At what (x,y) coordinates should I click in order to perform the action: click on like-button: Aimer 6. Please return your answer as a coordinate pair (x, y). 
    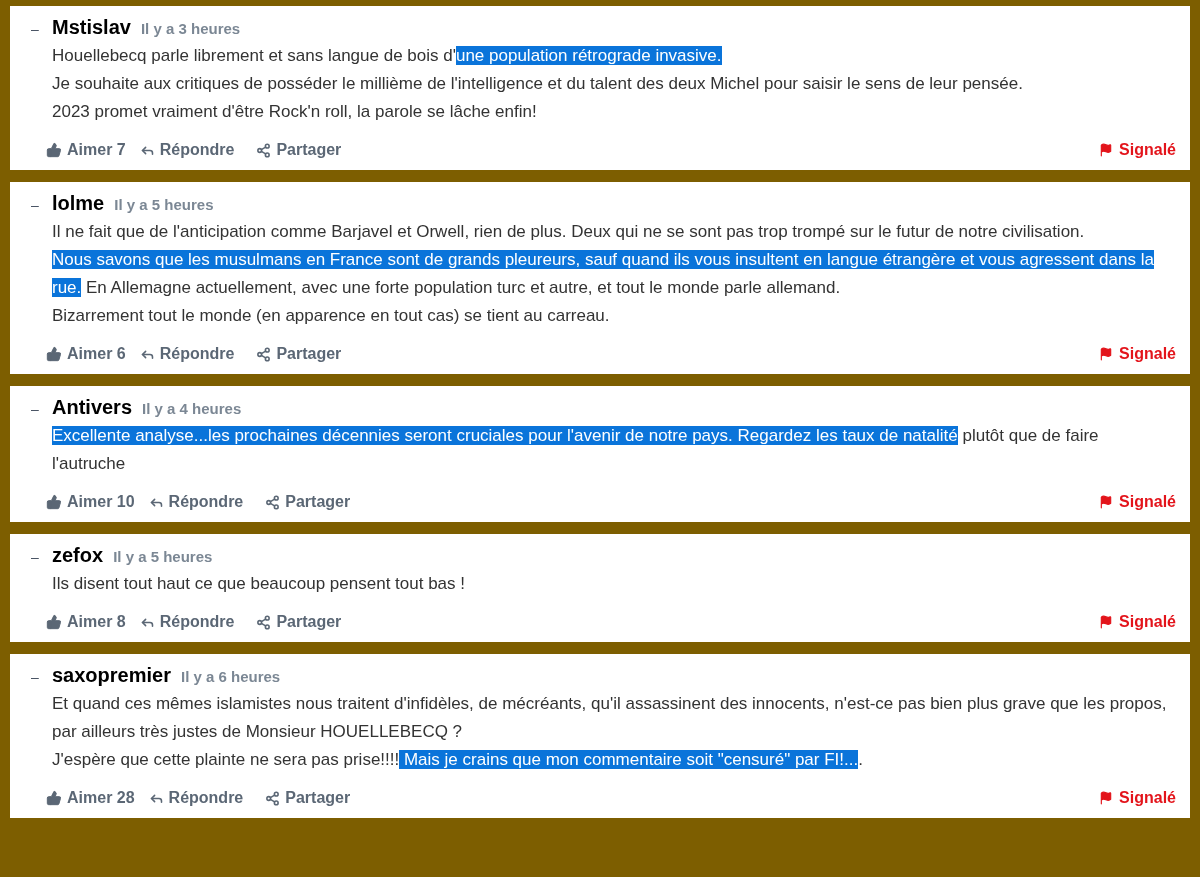
    Looking at the image, I should click on (86, 354).